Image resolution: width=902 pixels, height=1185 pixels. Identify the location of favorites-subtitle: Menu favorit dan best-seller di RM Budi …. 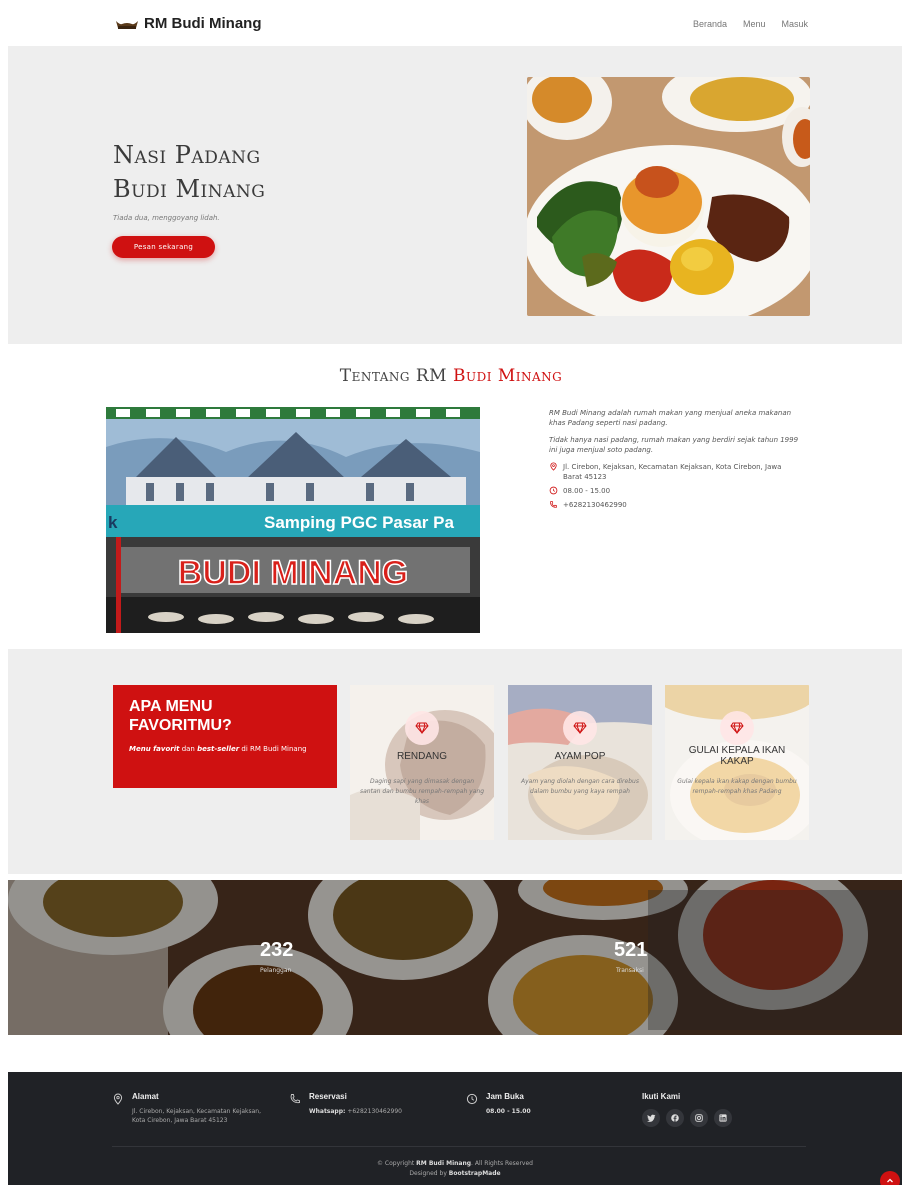
(225, 749).